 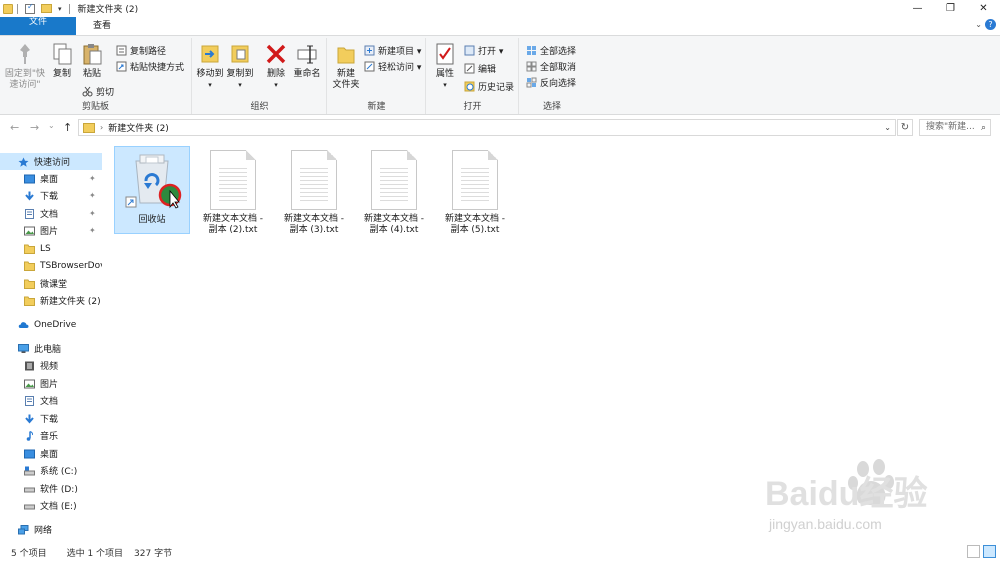 I want to click on properties-icon, so click(x=445, y=54).